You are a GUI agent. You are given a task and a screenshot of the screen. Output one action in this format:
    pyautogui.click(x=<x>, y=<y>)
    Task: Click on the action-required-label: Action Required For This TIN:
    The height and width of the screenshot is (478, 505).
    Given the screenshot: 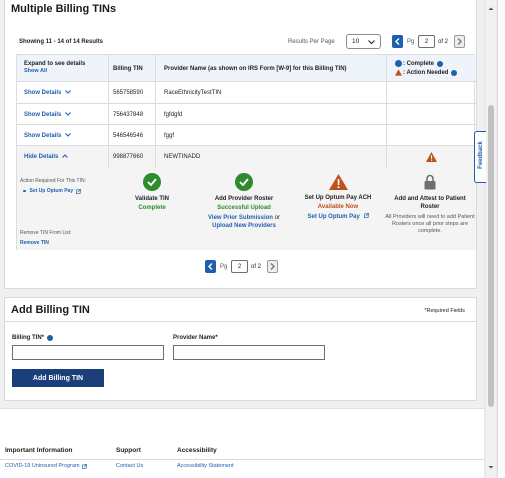 What is the action you would take?
    pyautogui.click(x=53, y=181)
    